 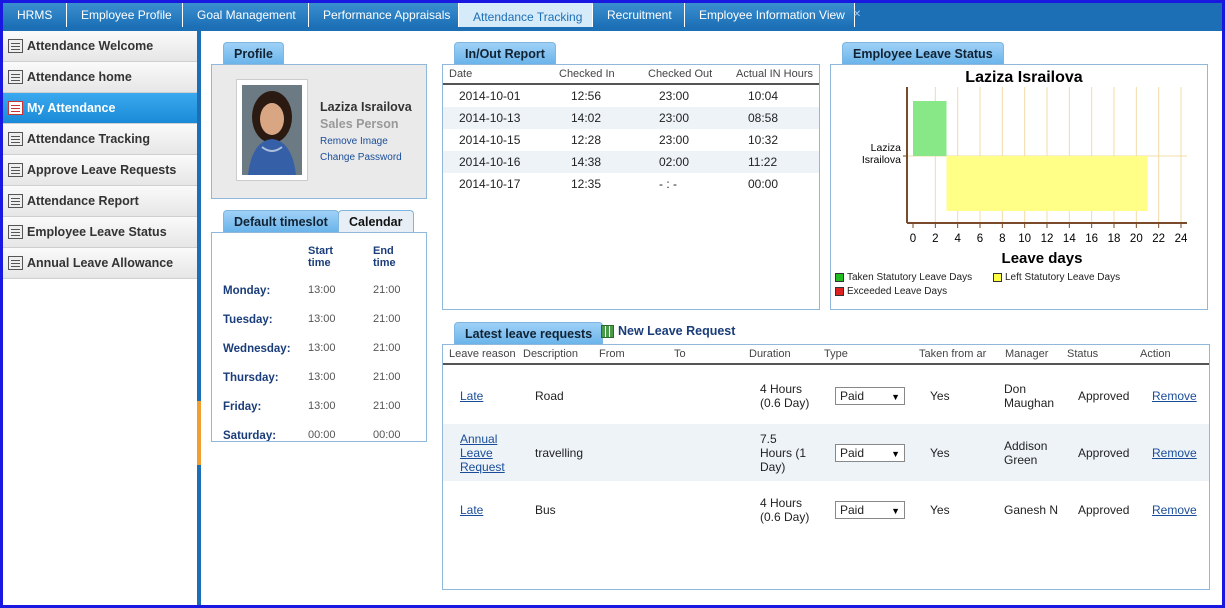 I want to click on duration: 4 Hours (0.6 Day), so click(x=785, y=509).